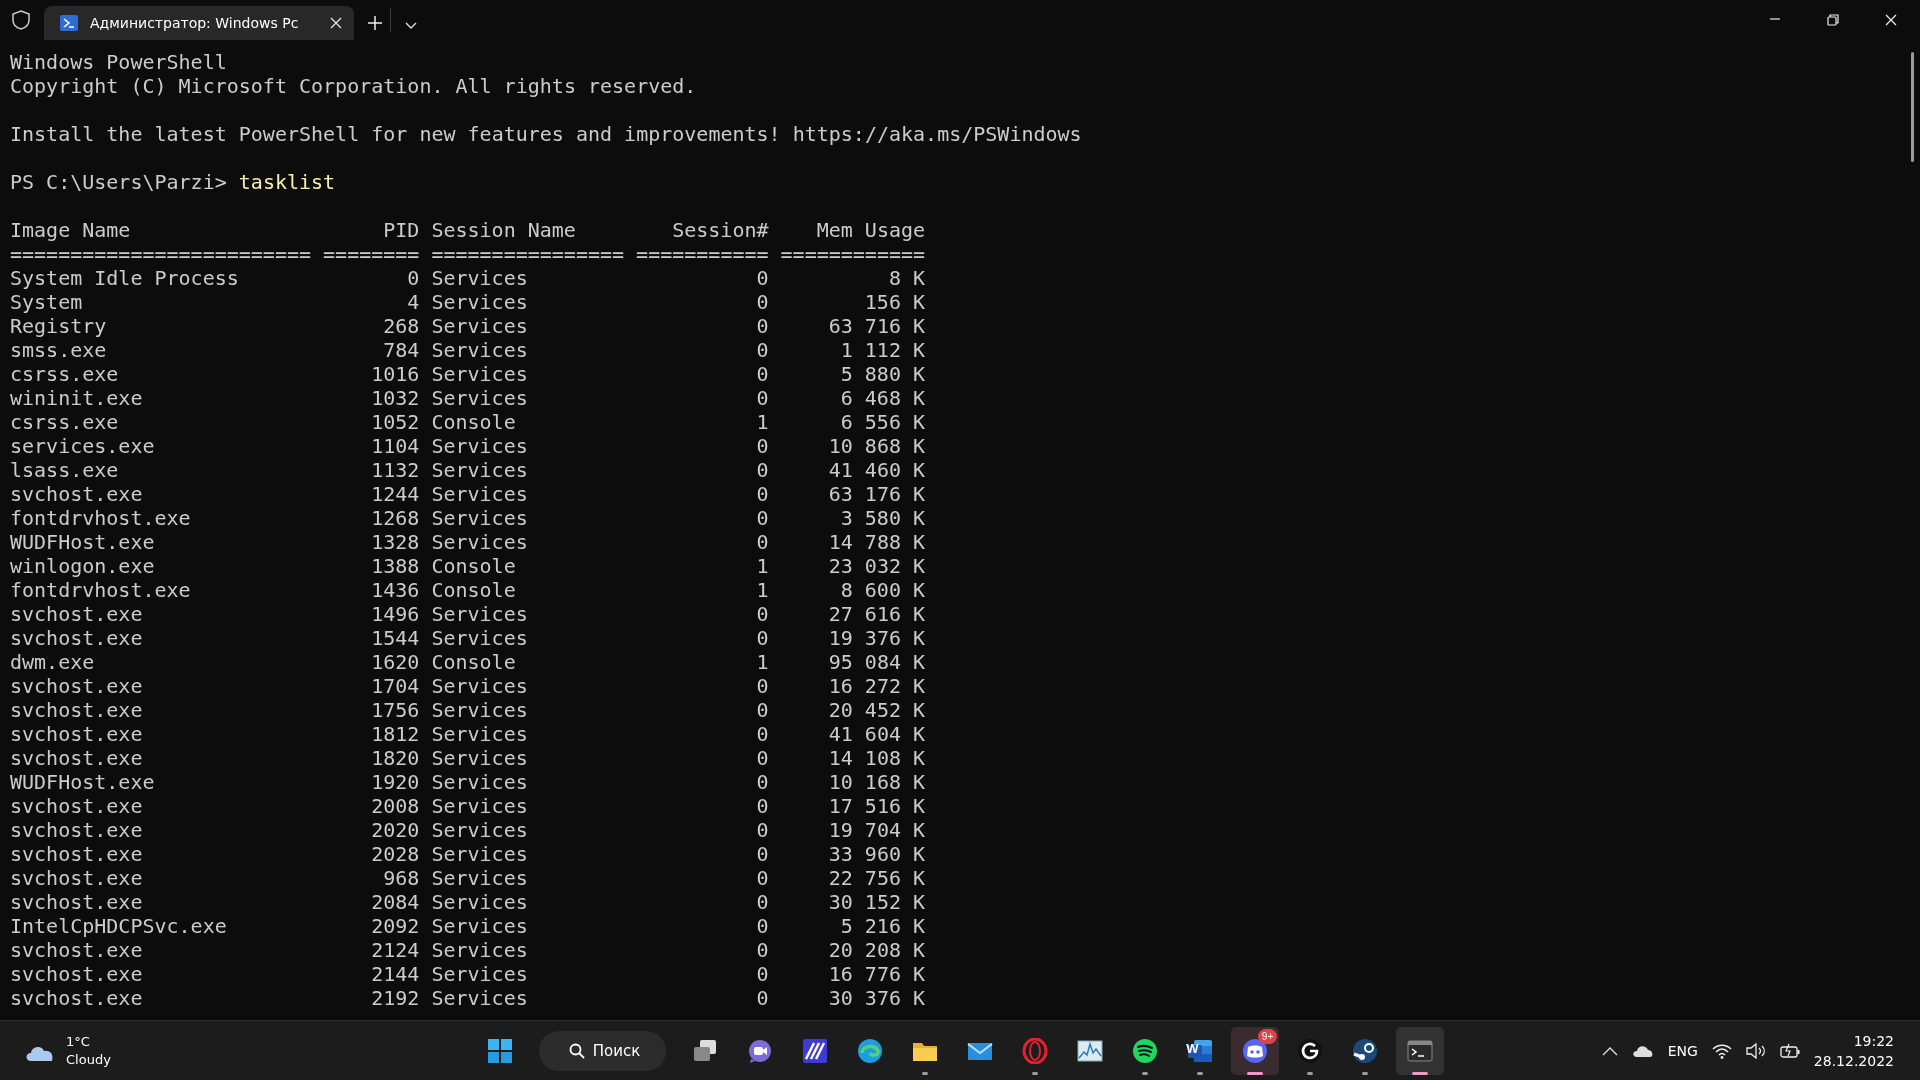 The width and height of the screenshot is (1920, 1080). Describe the element at coordinates (876, 326) in the screenshot. I see `table-cell-text: 63 716 К` at that location.